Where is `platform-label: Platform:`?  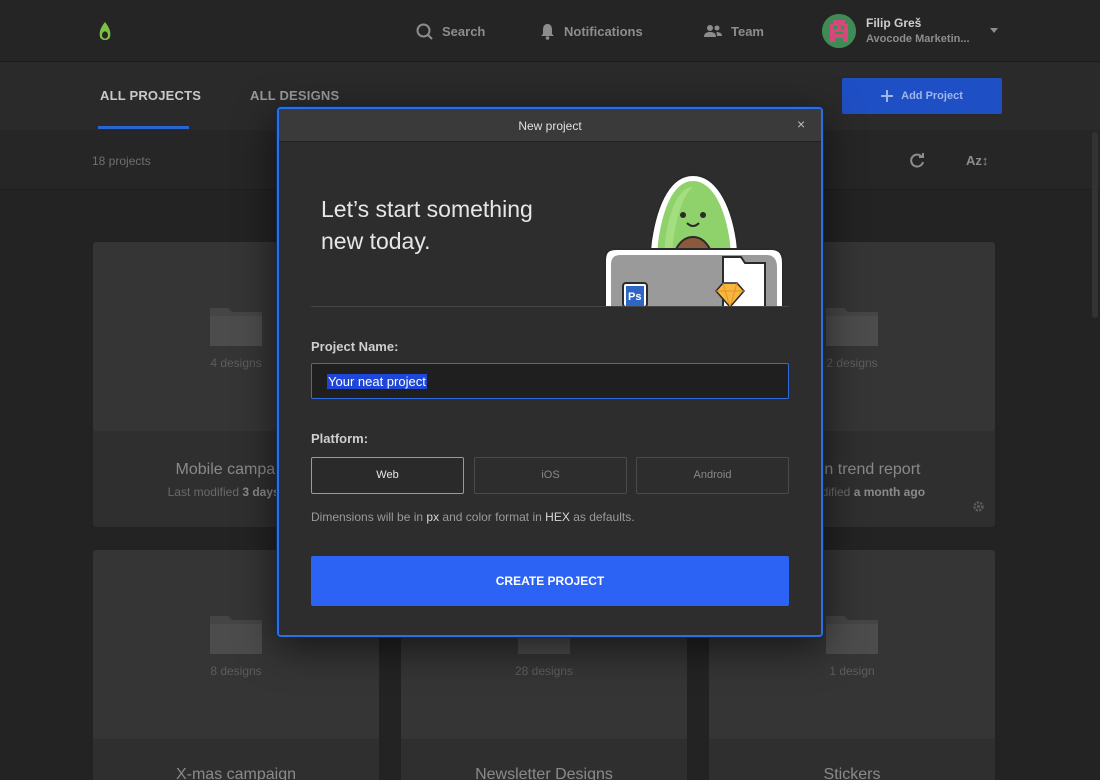
platform-label: Platform: is located at coordinates (340, 438).